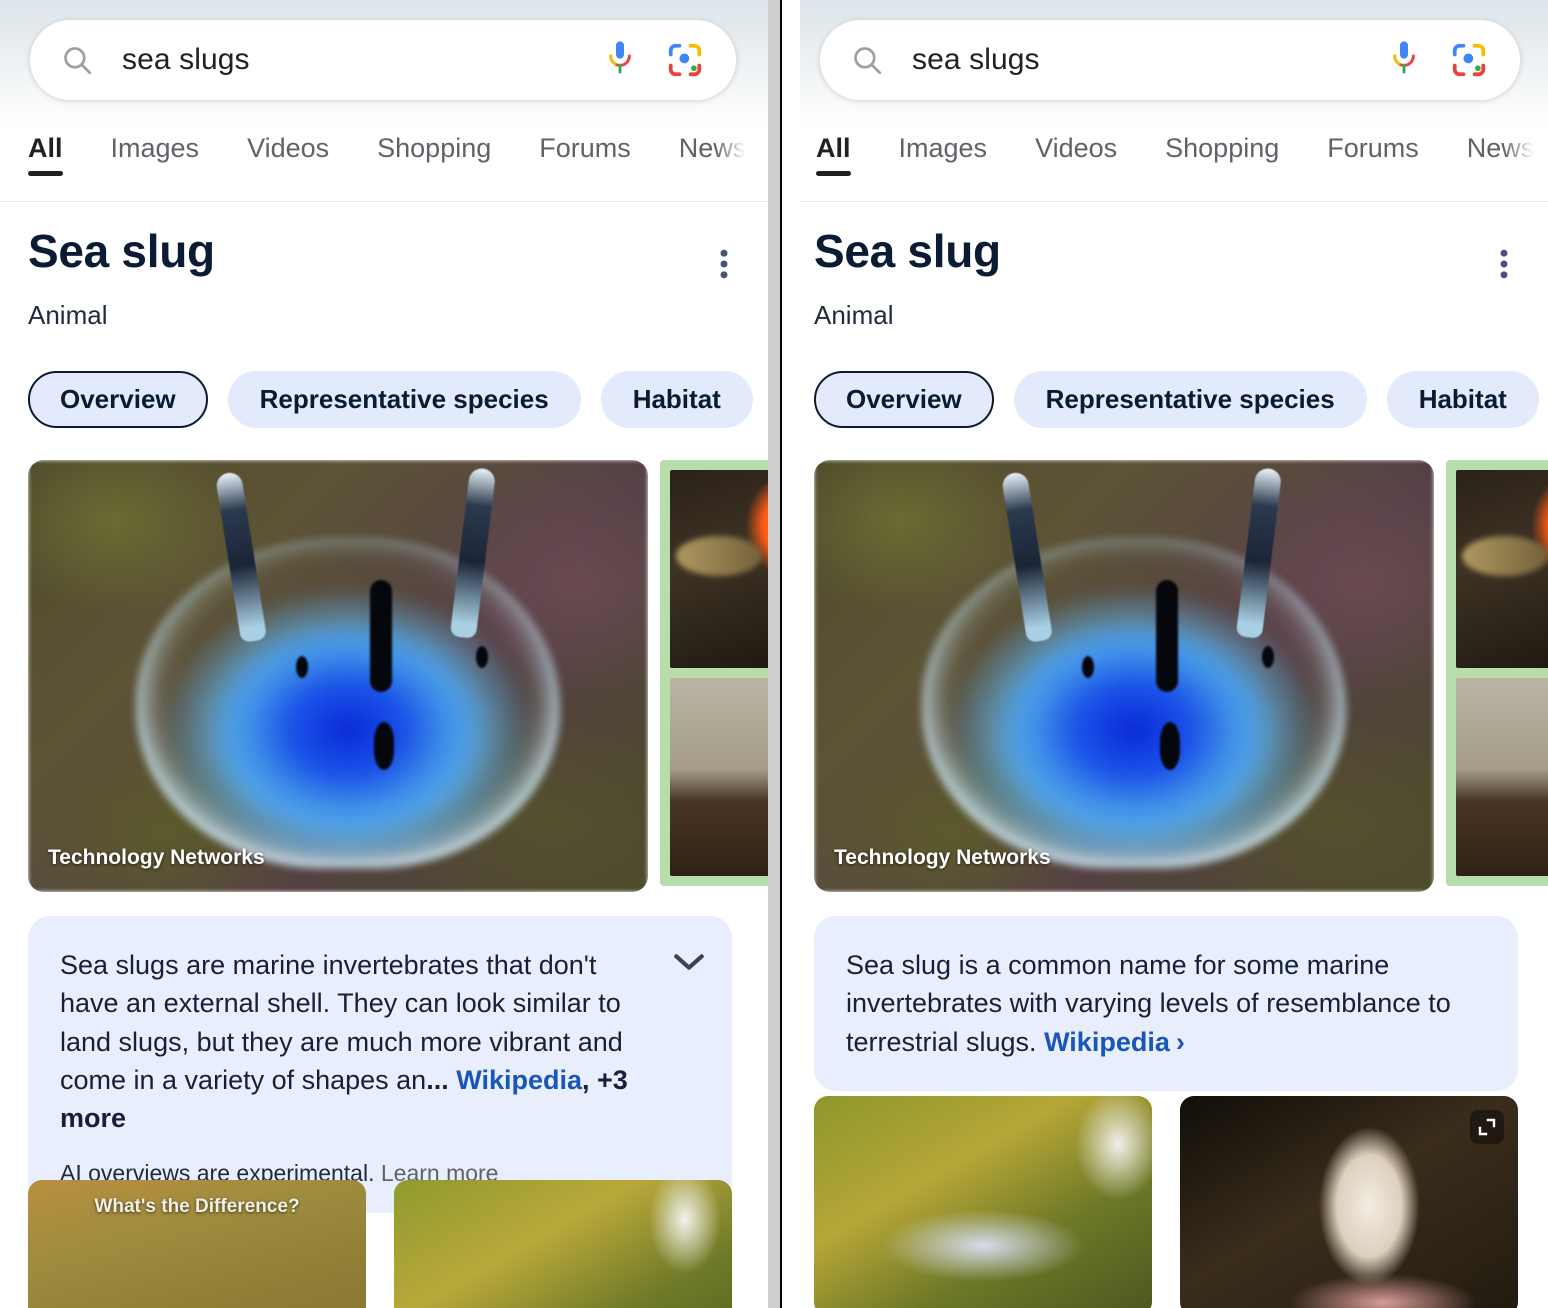 This screenshot has height=1308, width=1548. What do you see at coordinates (519, 1080) in the screenshot?
I see `ai-overview-source-link: Wikipedia` at bounding box center [519, 1080].